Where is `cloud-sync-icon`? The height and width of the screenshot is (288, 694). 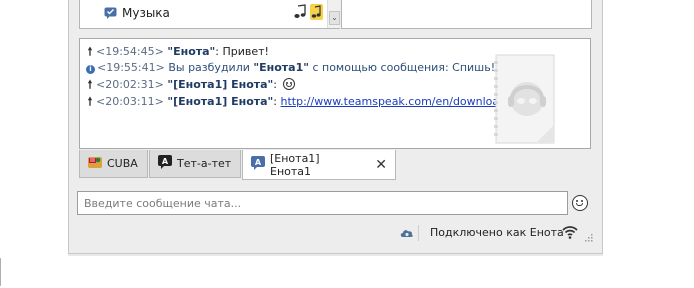 cloud-sync-icon is located at coordinates (407, 234).